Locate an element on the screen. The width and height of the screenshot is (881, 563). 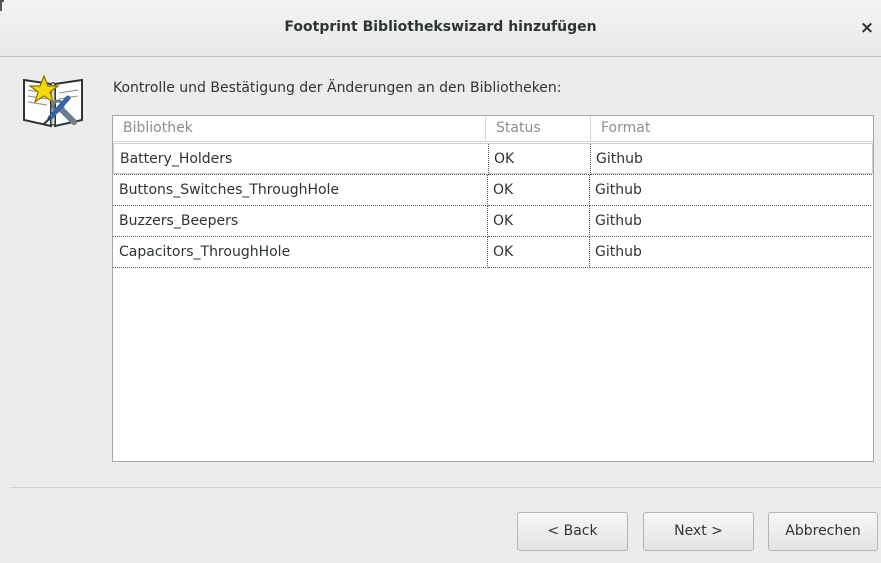
window-corner-mark is located at coordinates (2, 5).